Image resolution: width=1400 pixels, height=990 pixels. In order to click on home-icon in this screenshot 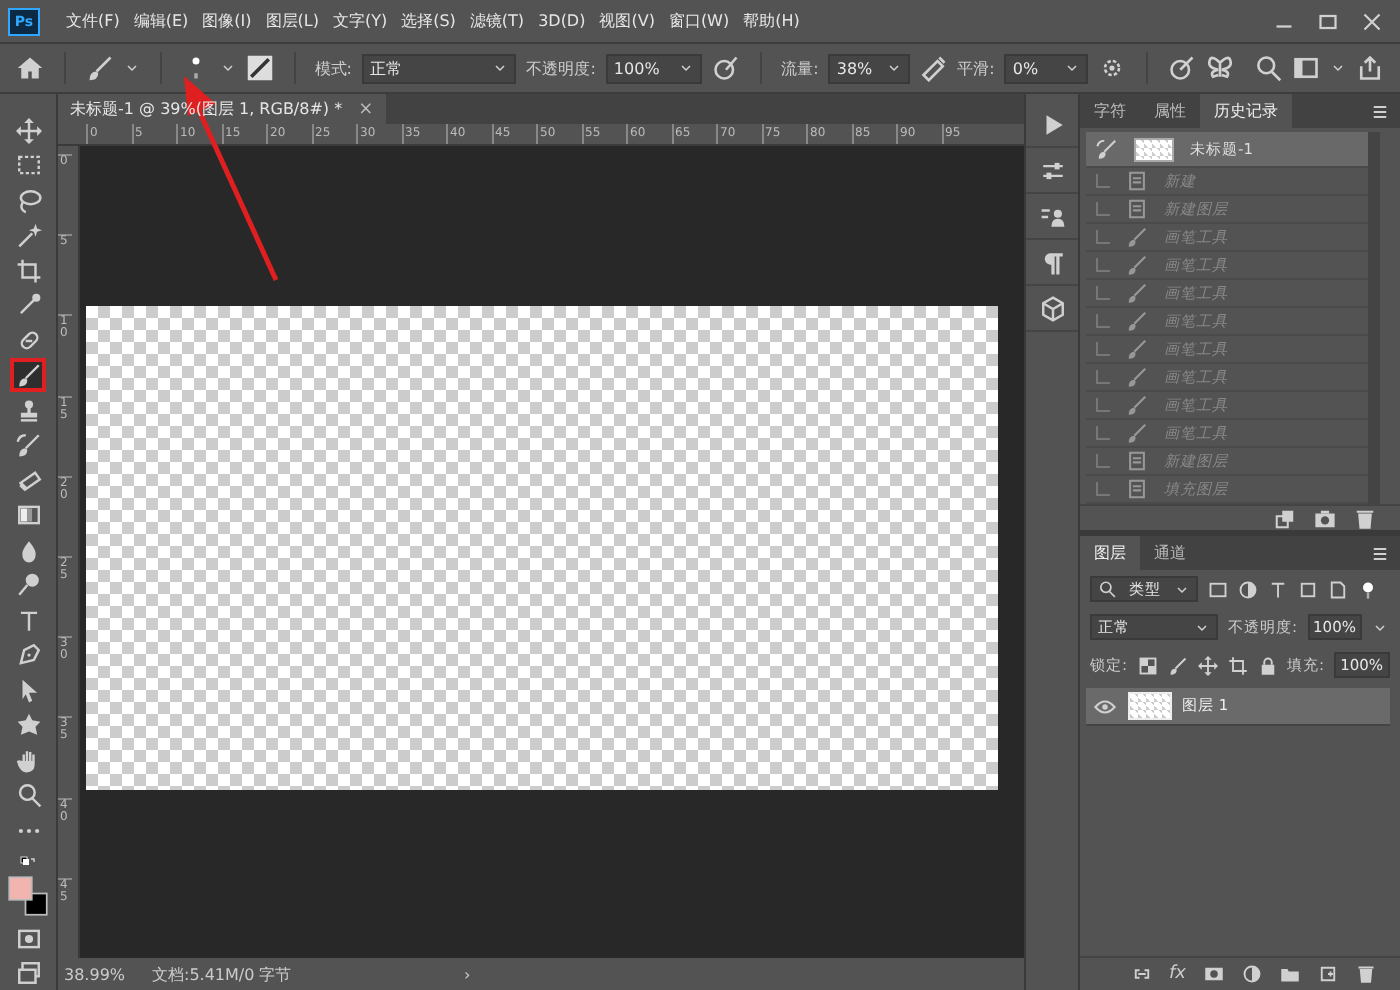, I will do `click(30, 68)`.